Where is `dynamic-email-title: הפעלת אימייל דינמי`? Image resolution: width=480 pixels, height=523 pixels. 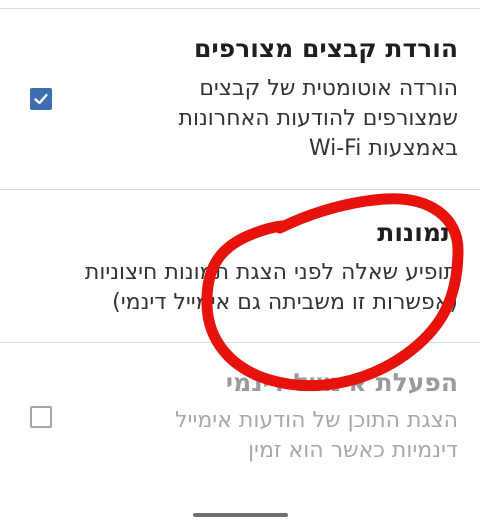
dynamic-email-title: הפעלת אימייל דינמי is located at coordinates (341, 382).